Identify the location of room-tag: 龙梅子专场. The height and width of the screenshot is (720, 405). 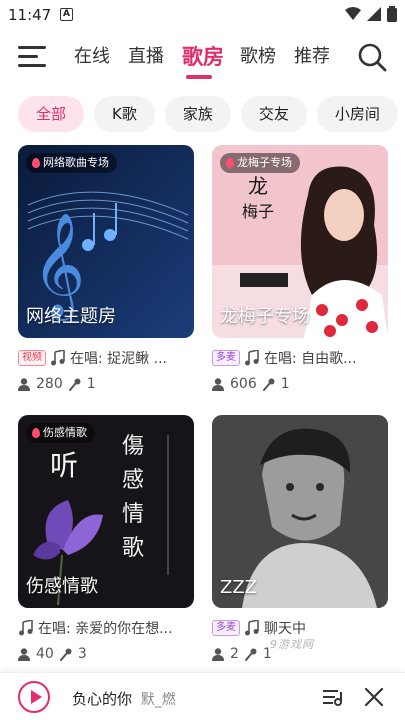
(260, 163).